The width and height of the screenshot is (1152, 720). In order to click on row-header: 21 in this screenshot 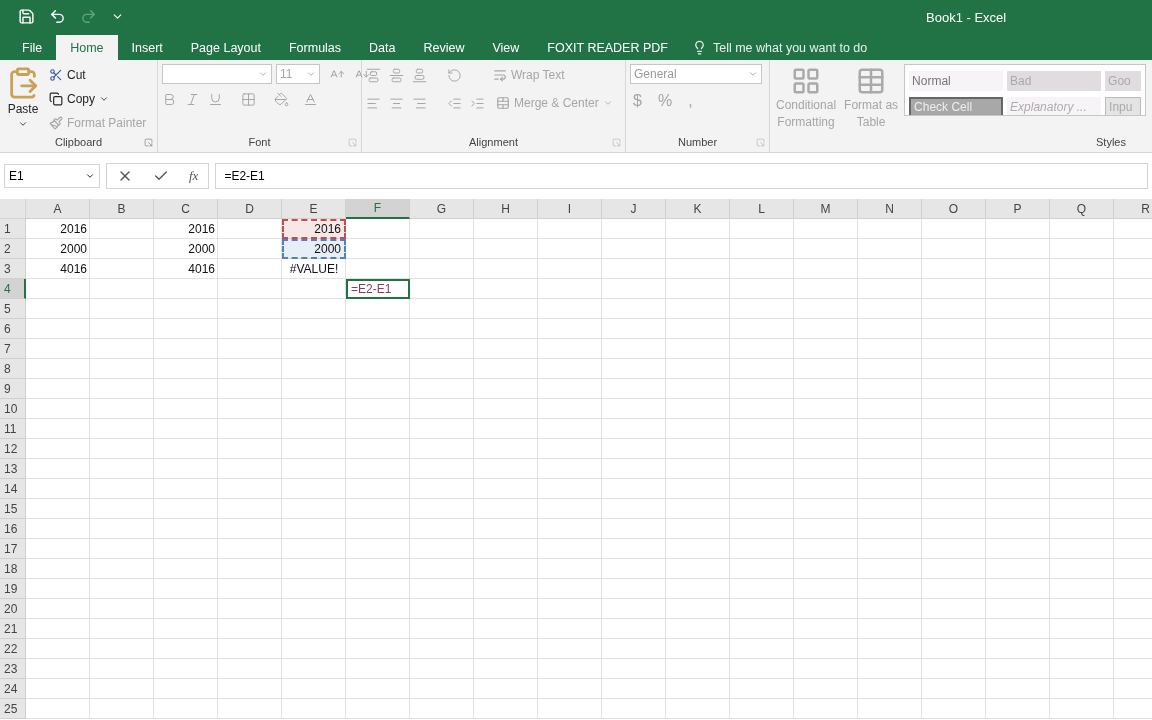, I will do `click(13, 629)`.